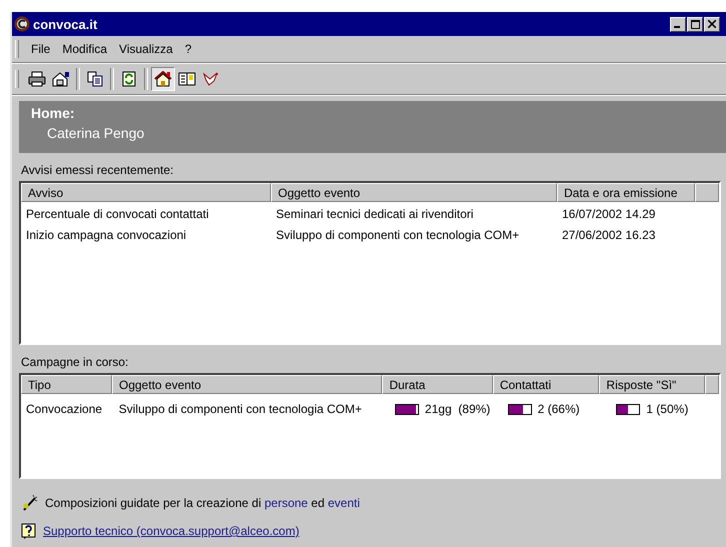 The image size is (726, 547). I want to click on header-title: Home:, so click(53, 113).